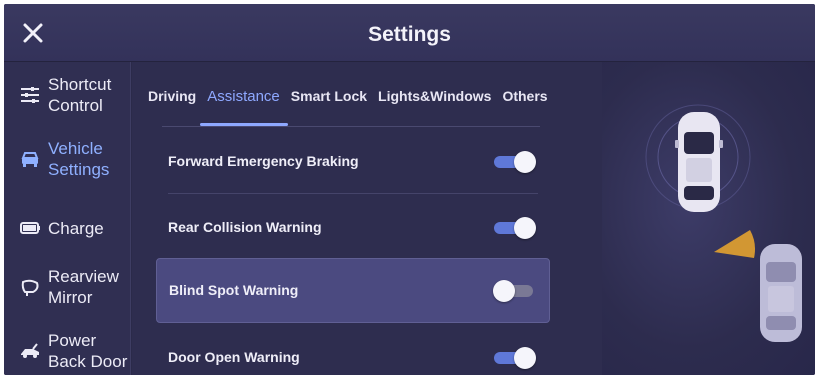 The width and height of the screenshot is (819, 379). I want to click on setting-row-door-open-warning: Door Open Warning, so click(353, 350).